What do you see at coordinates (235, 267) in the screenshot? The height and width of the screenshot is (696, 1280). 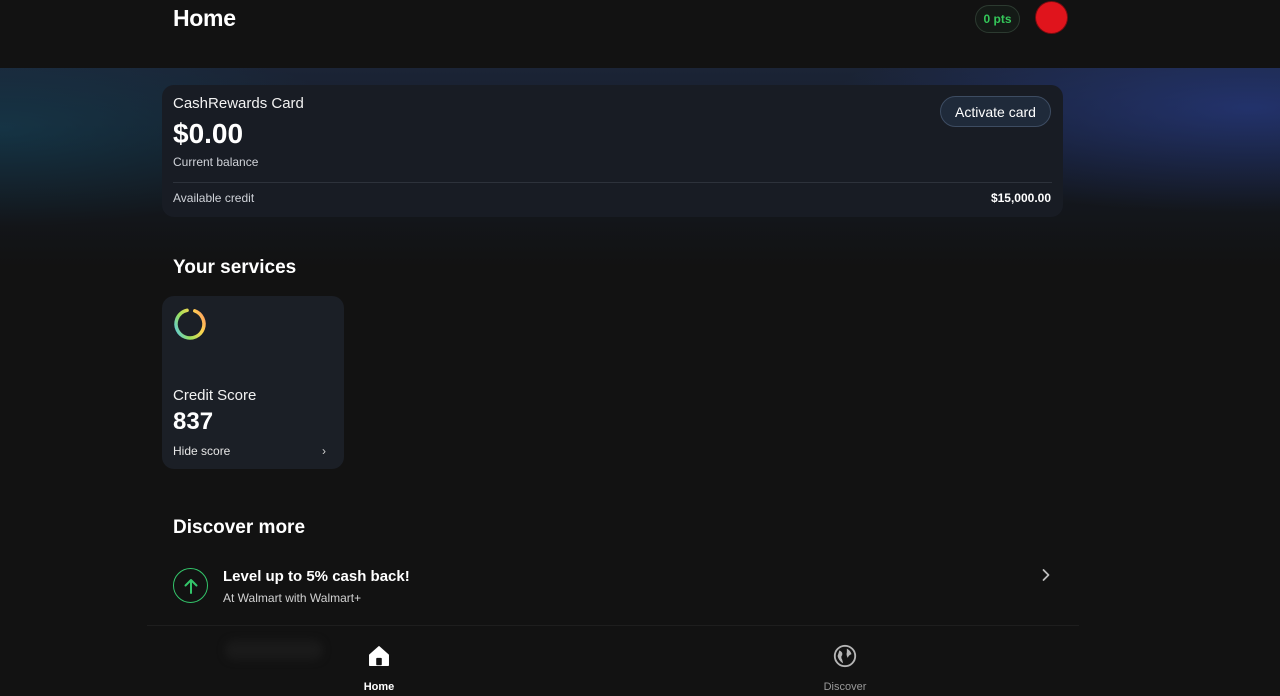 I see `services-section-title: Your services` at bounding box center [235, 267].